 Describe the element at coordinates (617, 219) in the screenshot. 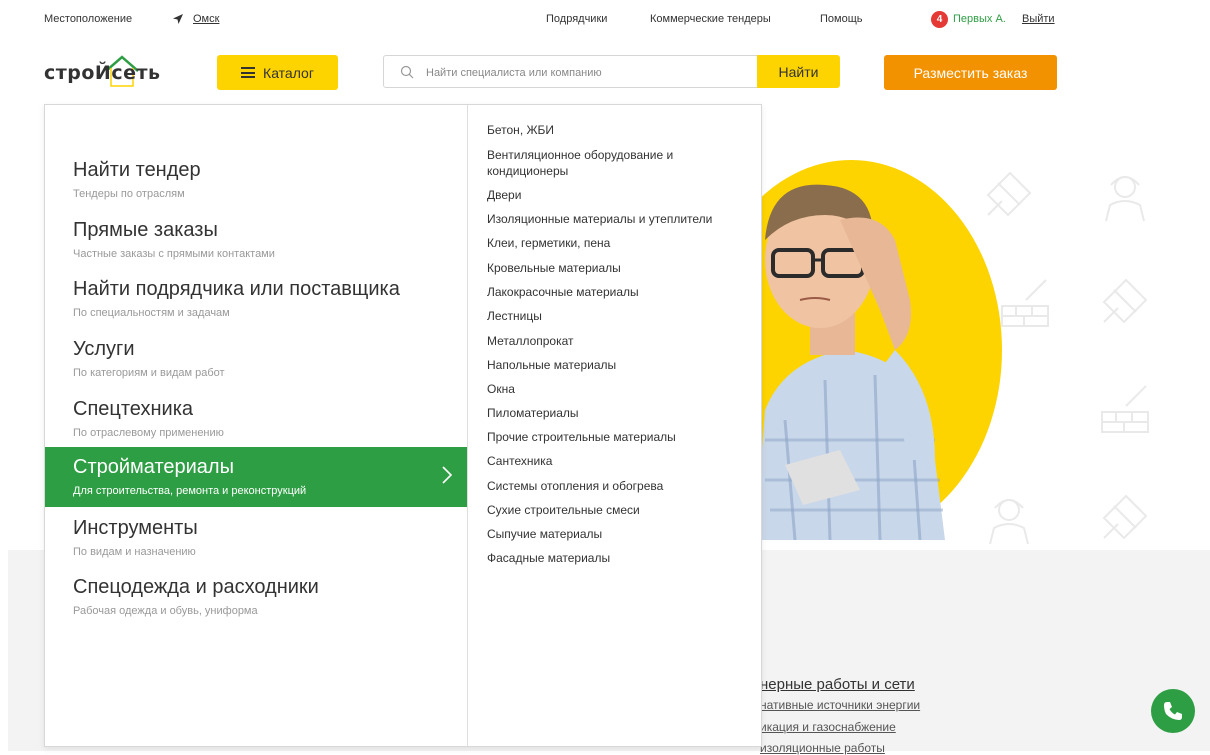

I see `subcategory-item: Изоляционные материалы и утеплители` at that location.